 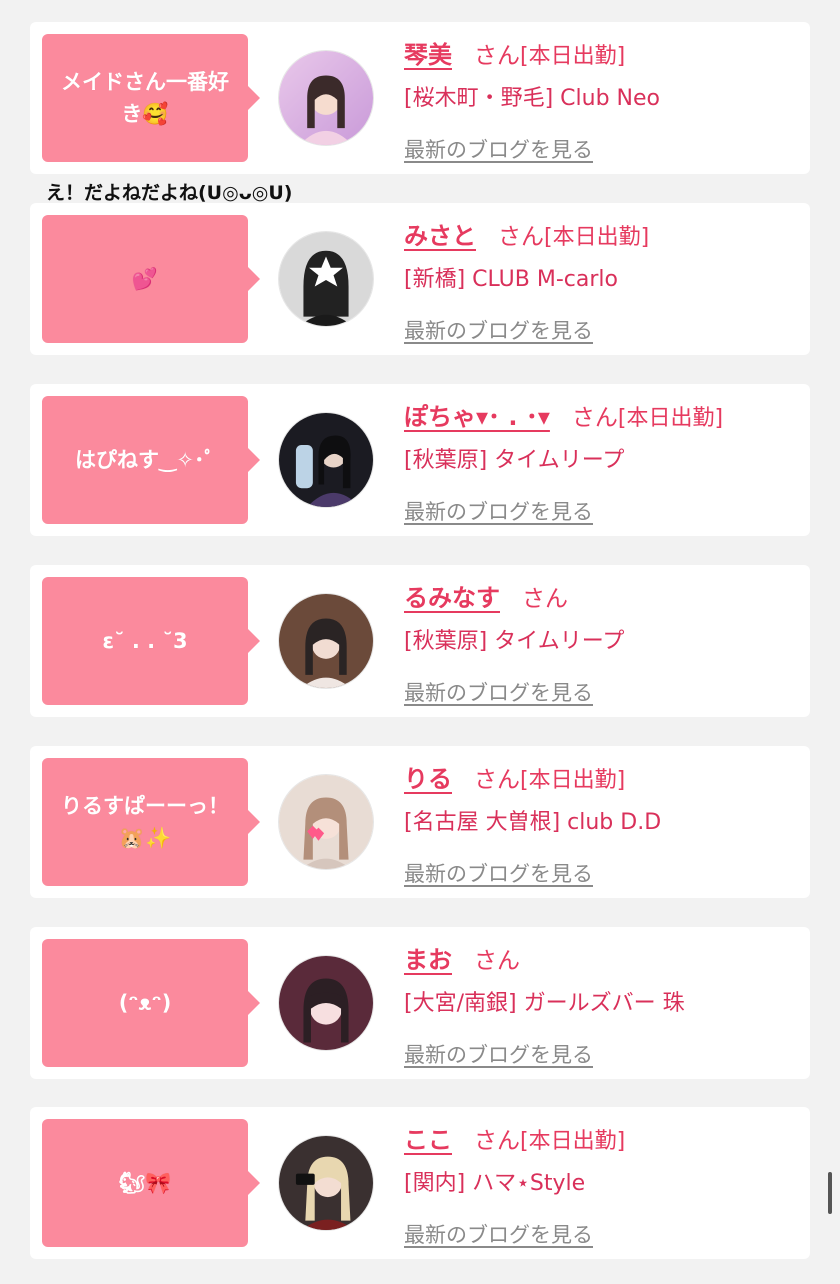 I want to click on info: りる さん [本日出勤] [名古屋 大曽根] club D.D 最新のブログを見る, so click(x=602, y=823).